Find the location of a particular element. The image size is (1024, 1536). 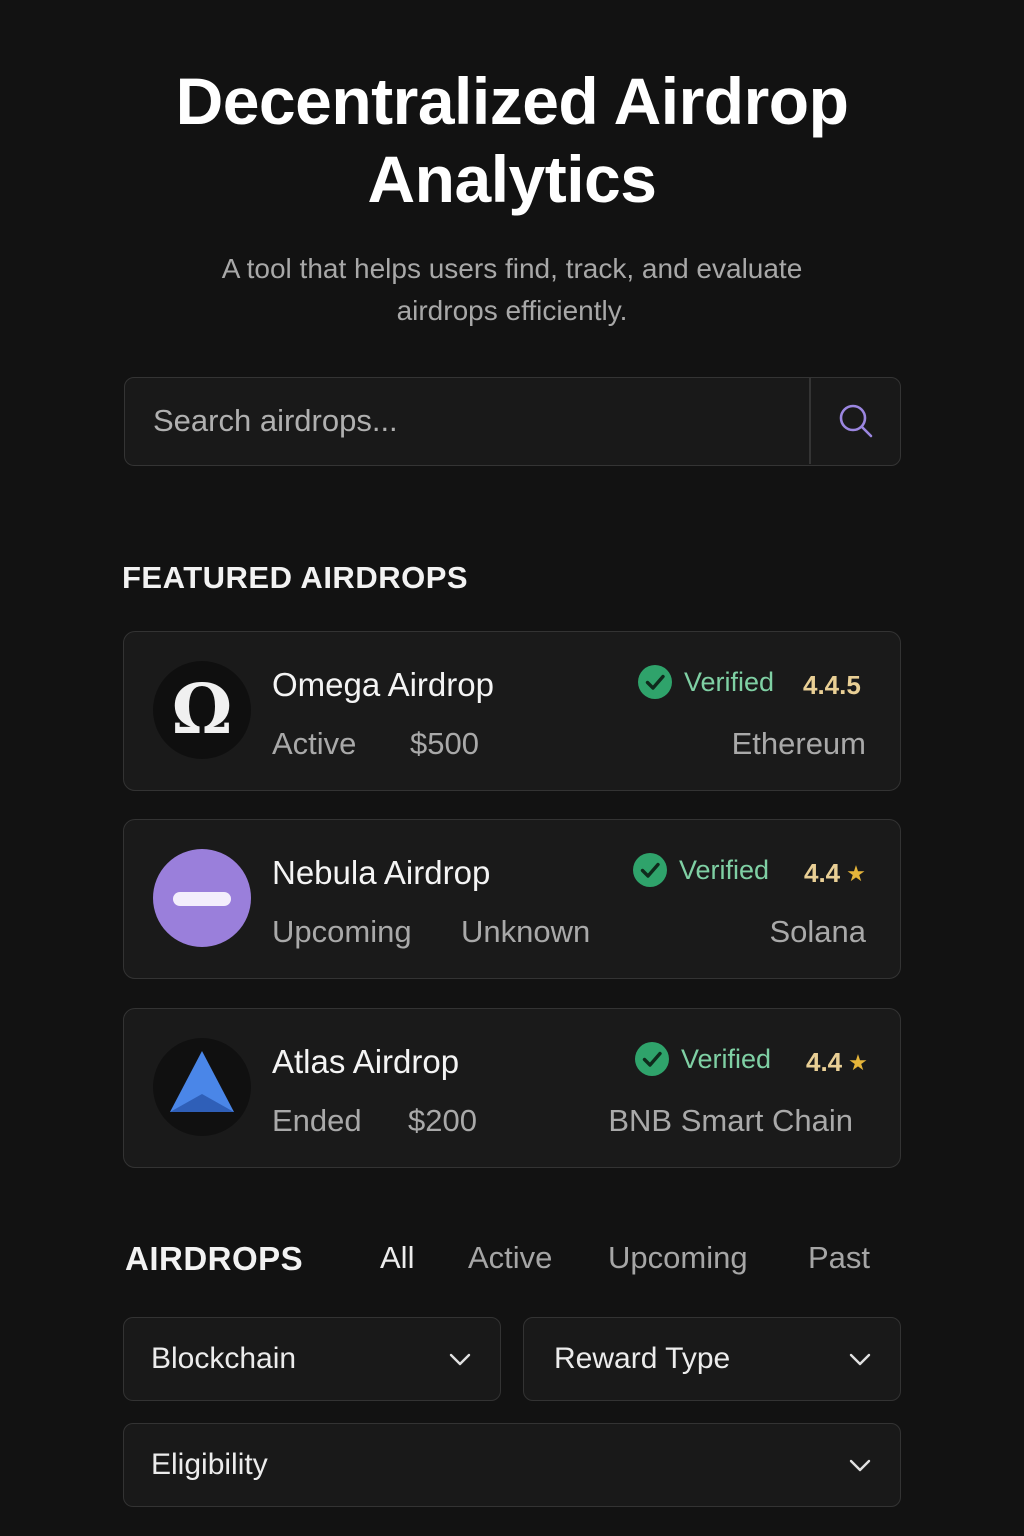

tab-past: Past is located at coordinates (839, 1258).